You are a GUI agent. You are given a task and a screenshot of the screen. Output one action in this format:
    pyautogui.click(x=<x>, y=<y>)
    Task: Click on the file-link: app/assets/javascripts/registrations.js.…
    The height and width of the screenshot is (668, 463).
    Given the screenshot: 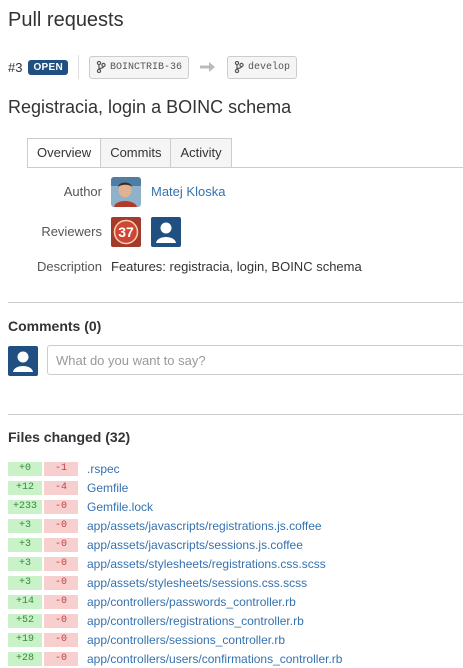 What is the action you would take?
    pyautogui.click(x=204, y=526)
    